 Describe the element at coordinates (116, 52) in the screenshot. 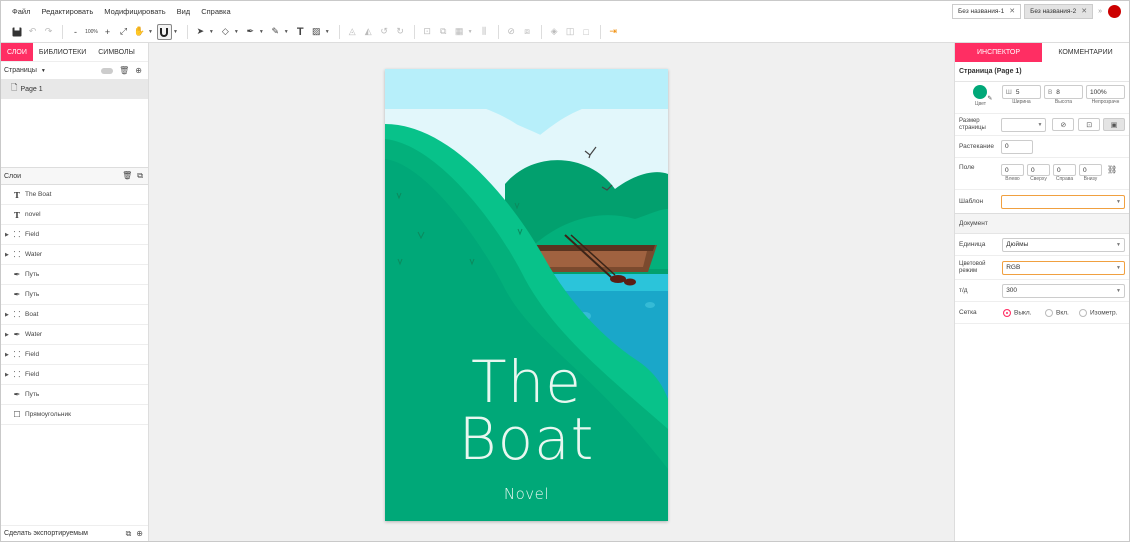

I see `tab-symbols: СИМВОЛЫ` at that location.